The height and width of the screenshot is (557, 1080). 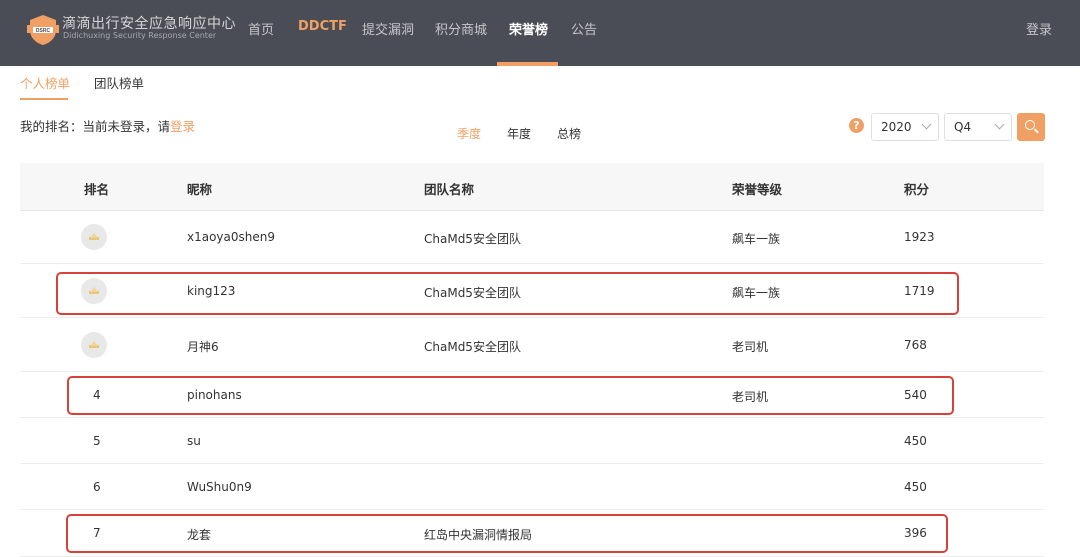 I want to click on nav-home: 首页, so click(x=261, y=28).